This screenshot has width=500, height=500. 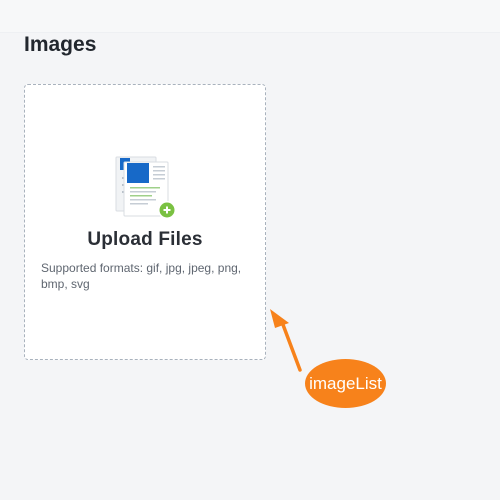 I want to click on section-title: Images, so click(x=60, y=44).